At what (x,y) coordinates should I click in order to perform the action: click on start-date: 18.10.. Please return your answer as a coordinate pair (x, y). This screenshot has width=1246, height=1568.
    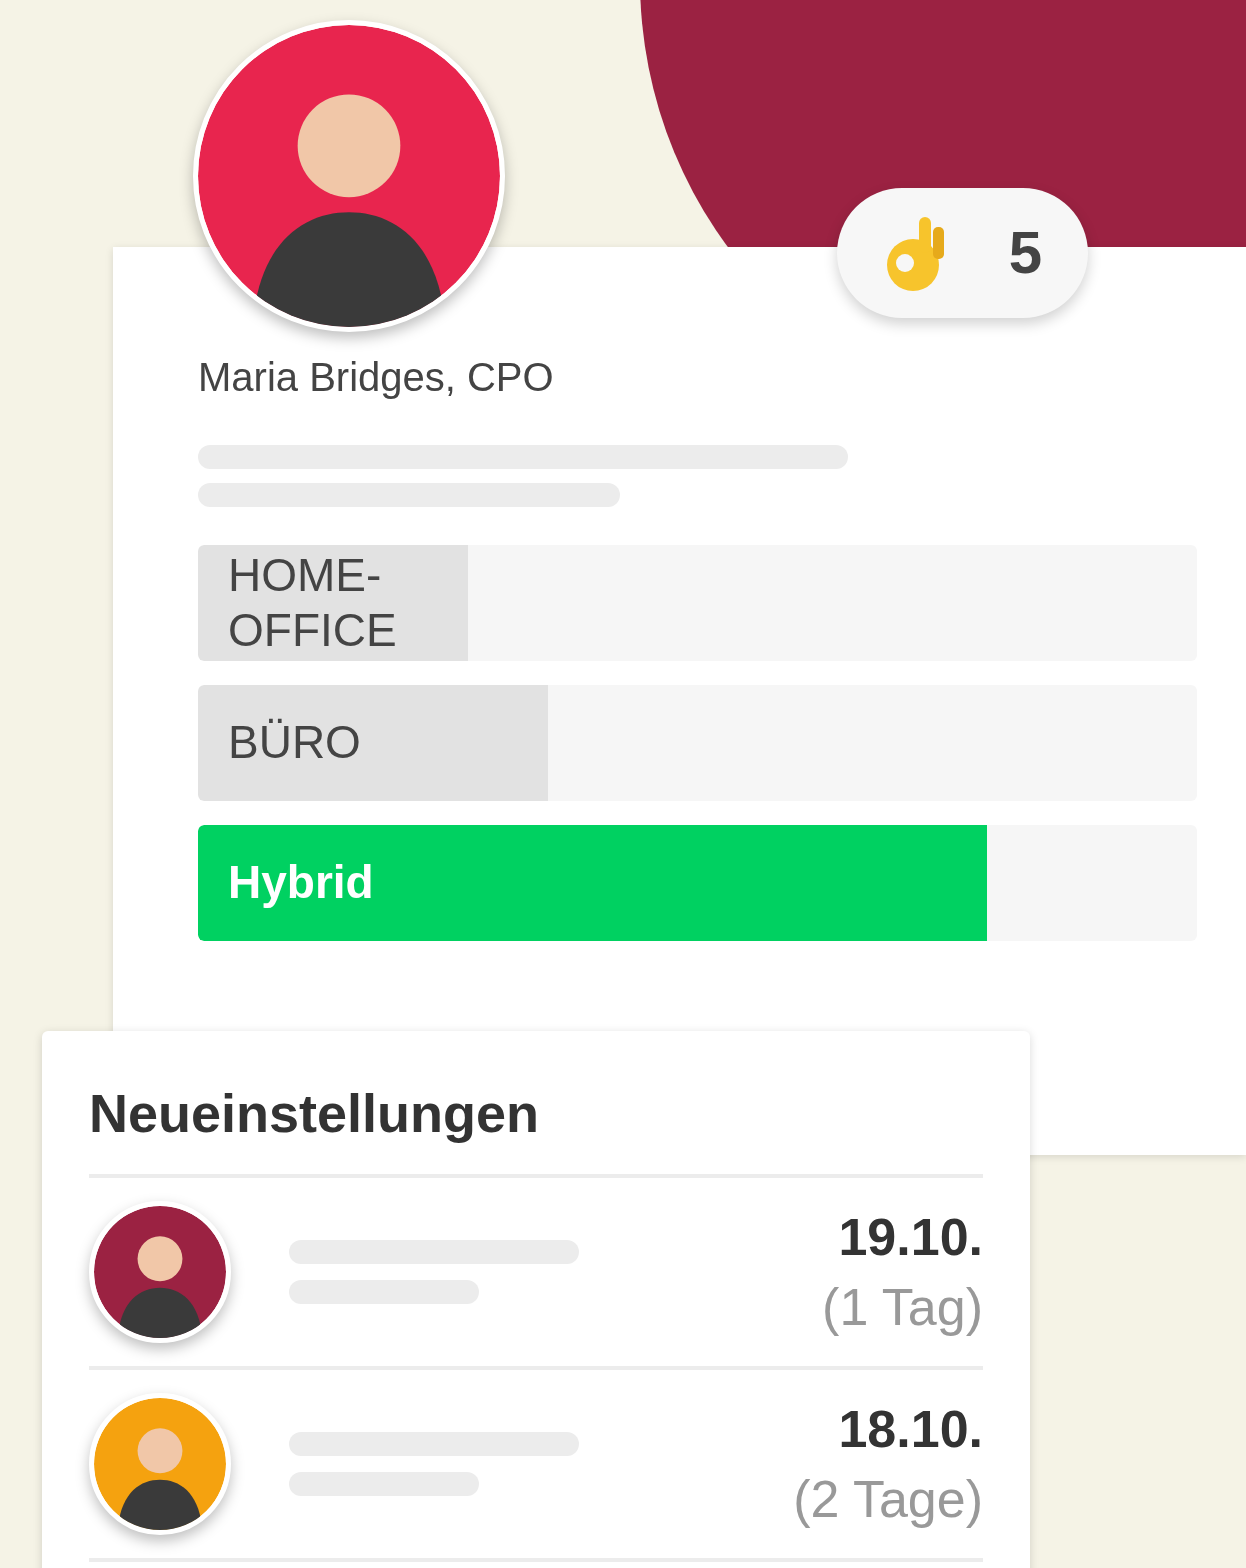
    Looking at the image, I should click on (910, 1429).